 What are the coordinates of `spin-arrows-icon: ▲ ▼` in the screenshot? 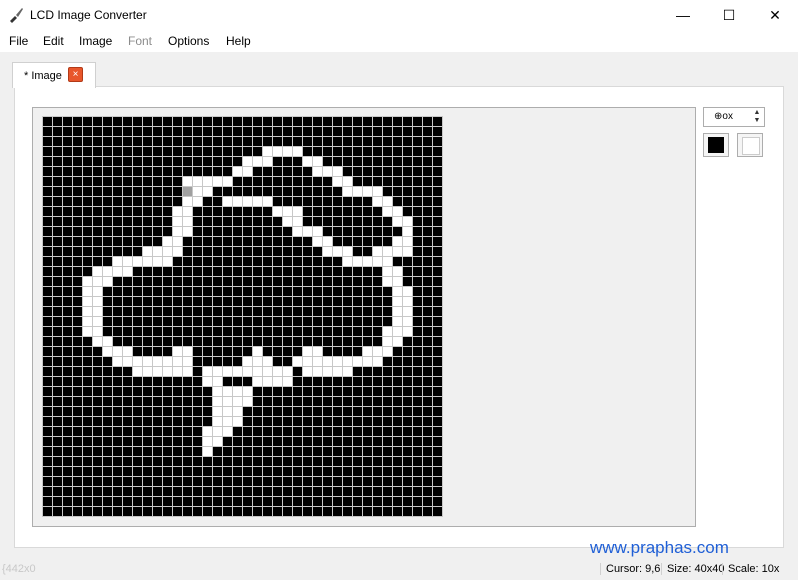 It's located at (757, 117).